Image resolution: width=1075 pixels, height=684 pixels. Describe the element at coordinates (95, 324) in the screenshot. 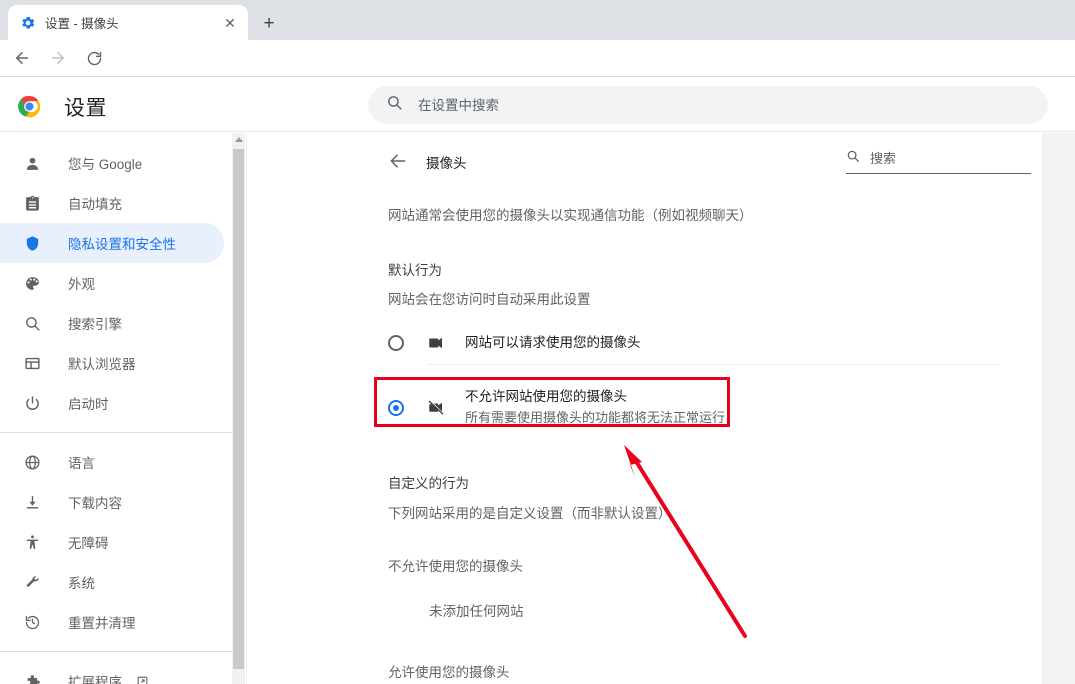

I see `sidebar-item-label: 搜索引擎` at that location.